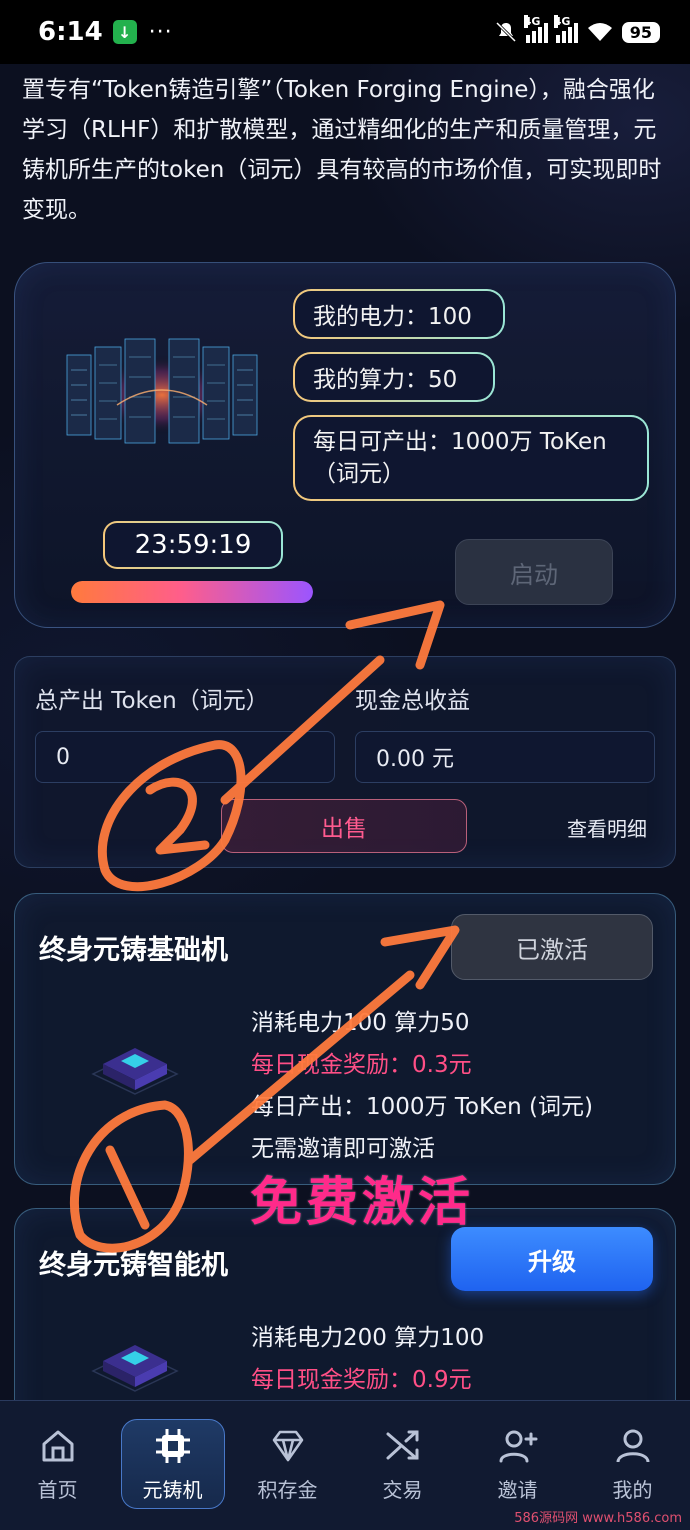 This screenshot has height=1530, width=690. What do you see at coordinates (185, 757) in the screenshot?
I see `token-total-field: 0` at bounding box center [185, 757].